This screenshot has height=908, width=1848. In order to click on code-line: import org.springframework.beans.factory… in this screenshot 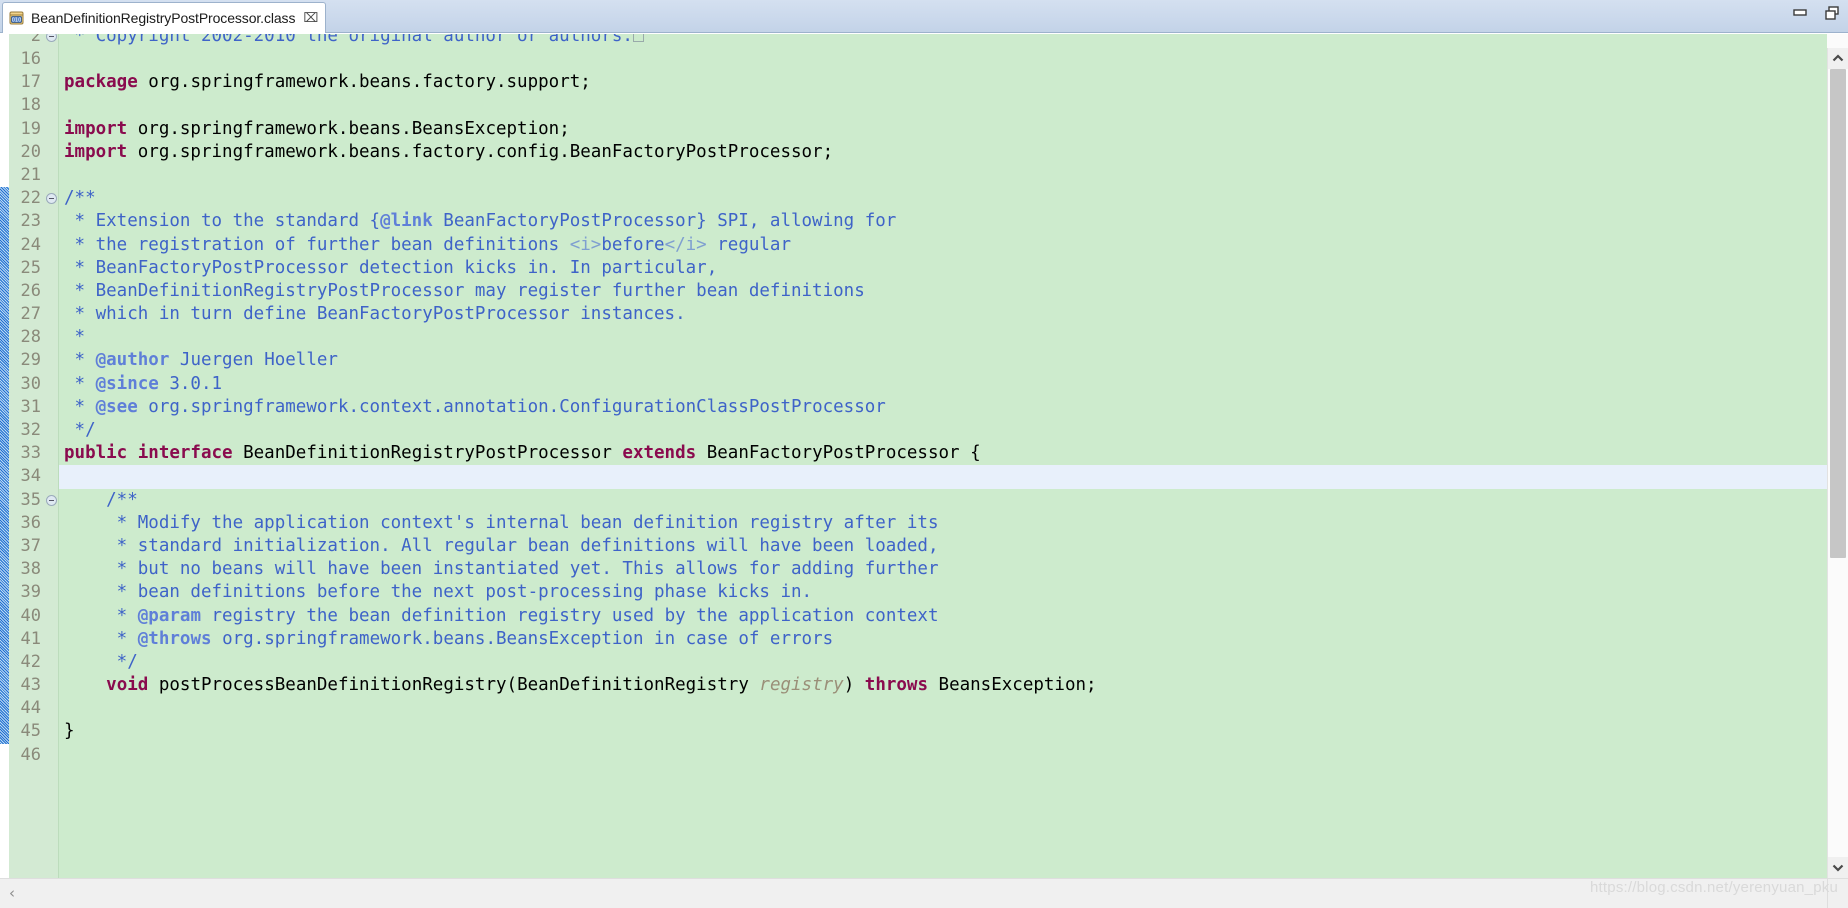, I will do `click(943, 152)`.